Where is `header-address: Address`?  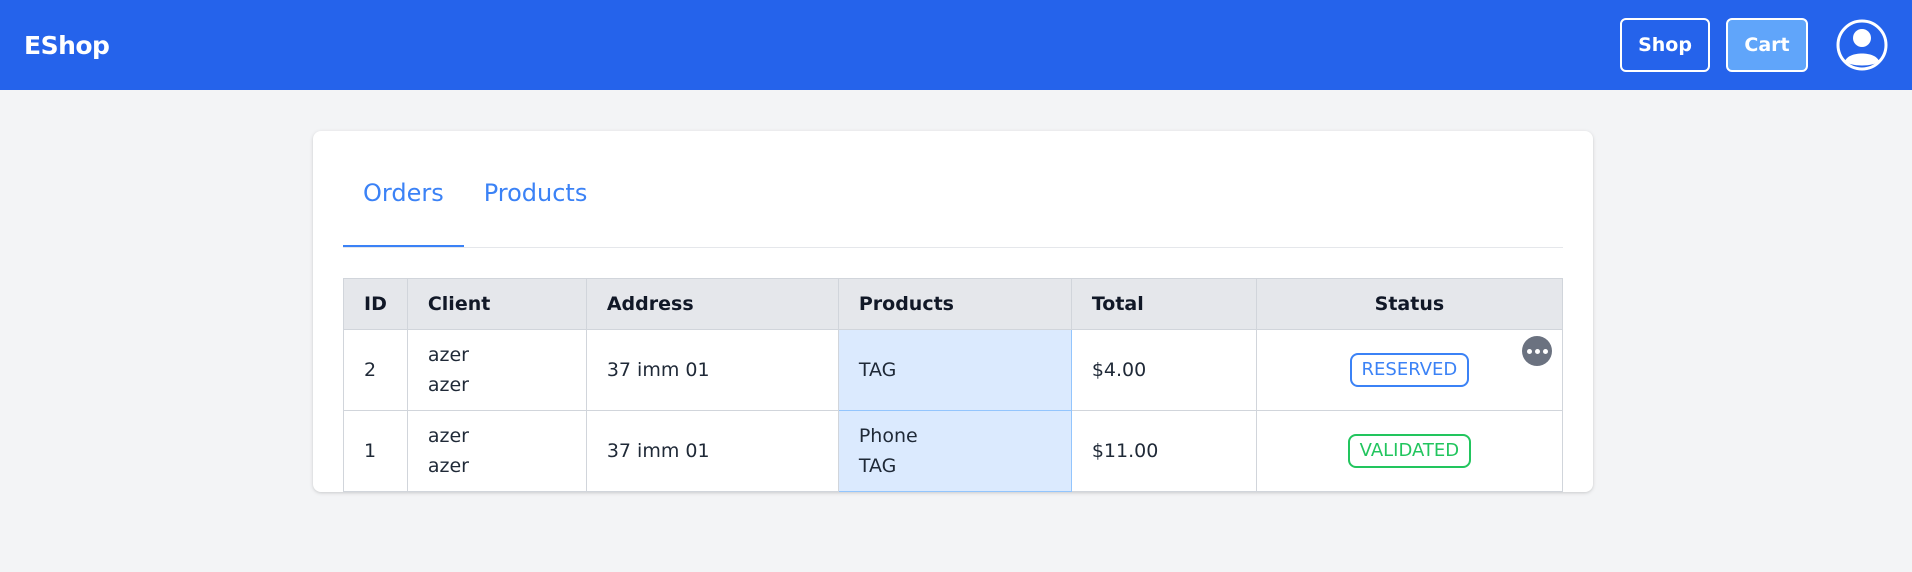 header-address: Address is located at coordinates (712, 304).